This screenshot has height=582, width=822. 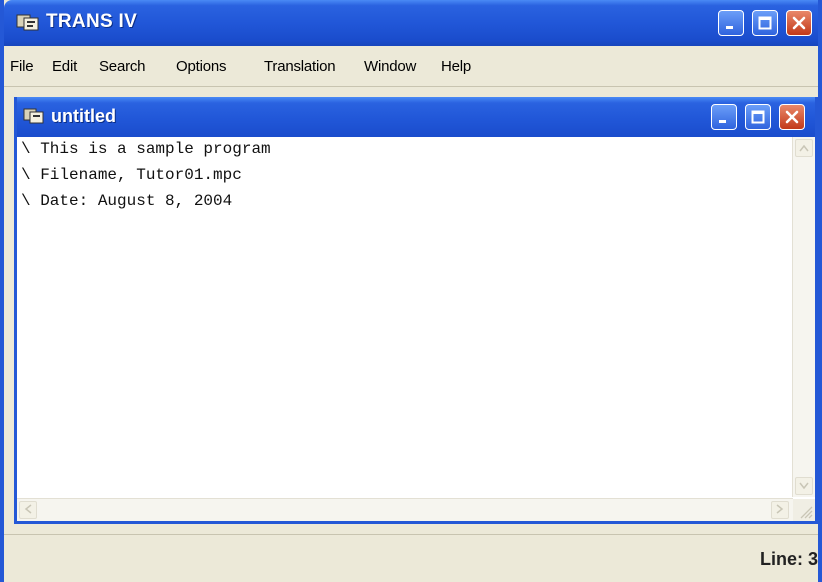 What do you see at coordinates (405, 509) in the screenshot?
I see `horizontal-scrollbar` at bounding box center [405, 509].